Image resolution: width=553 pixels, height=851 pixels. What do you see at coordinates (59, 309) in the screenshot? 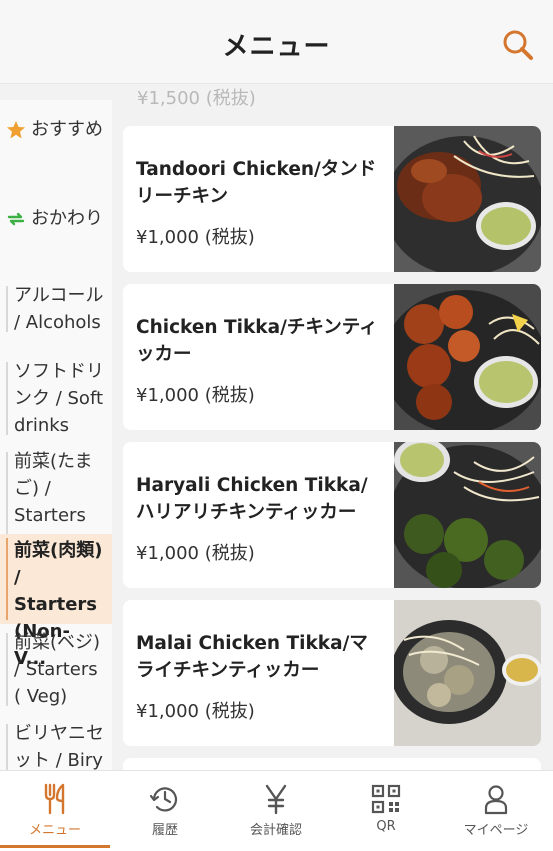
I see `sidebar-item-label: アルコール / Alcohols` at bounding box center [59, 309].